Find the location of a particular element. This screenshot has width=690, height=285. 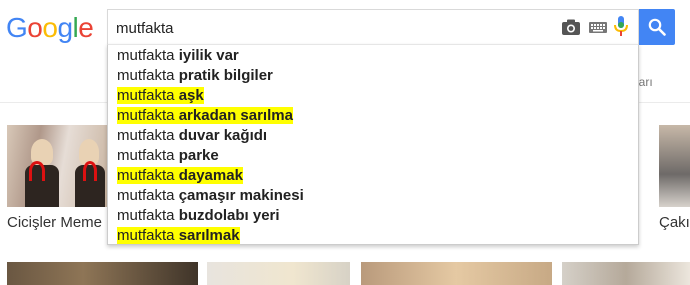

suggestion-item: mutfakta arkadan sarılma is located at coordinates (205, 116).